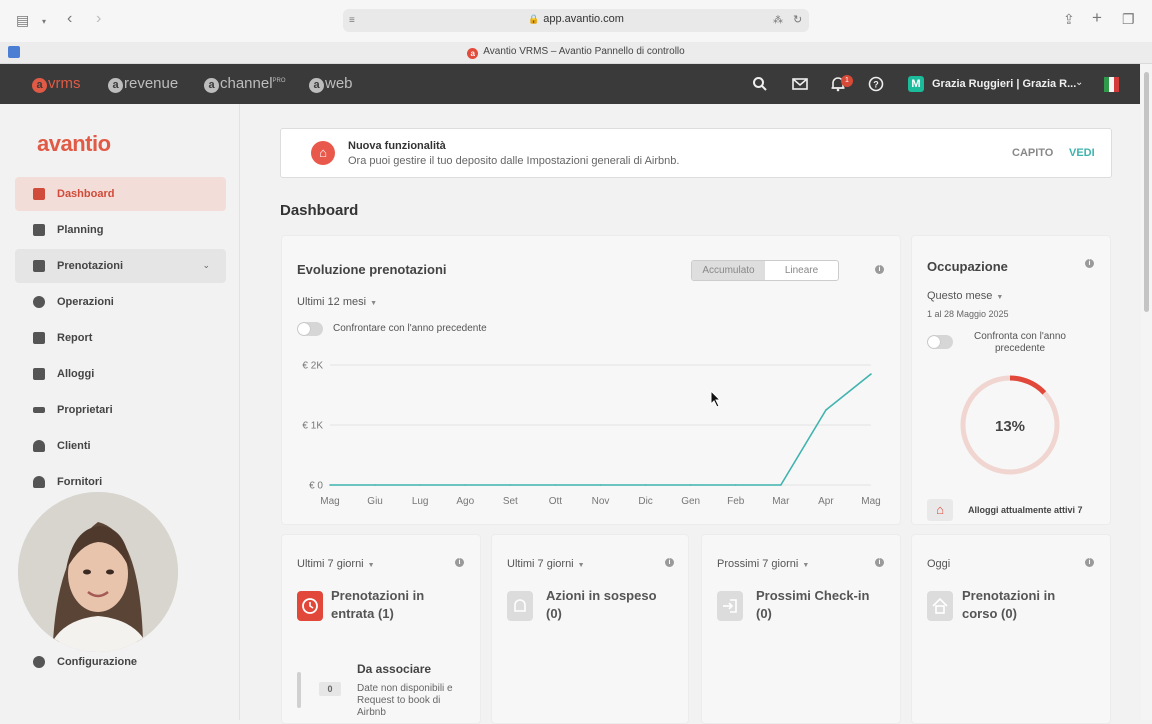  I want to click on chart-mode-toggle: Accumulato Lineare, so click(765, 270).